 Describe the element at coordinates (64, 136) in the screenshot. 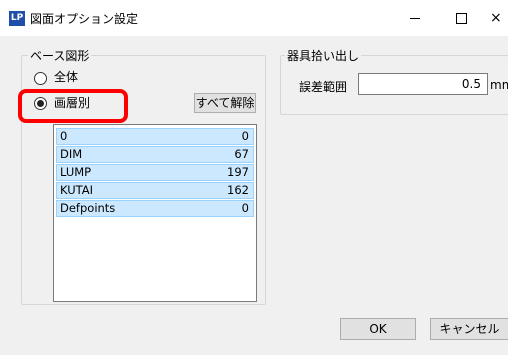

I see `layer-name: 0` at that location.